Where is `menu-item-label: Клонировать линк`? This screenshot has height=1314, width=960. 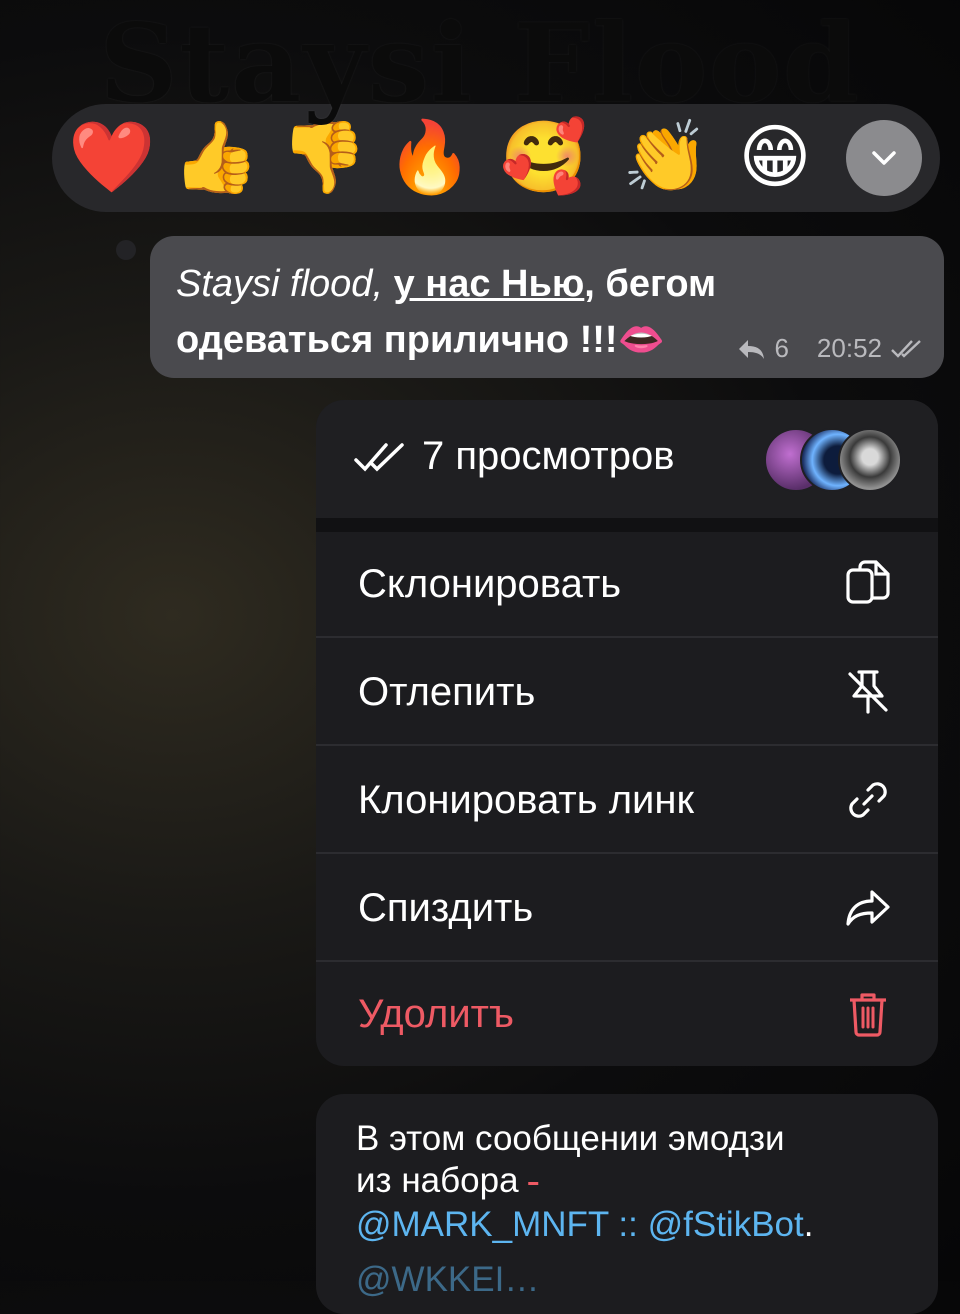
menu-item-label: Клонировать линк is located at coordinates (526, 800).